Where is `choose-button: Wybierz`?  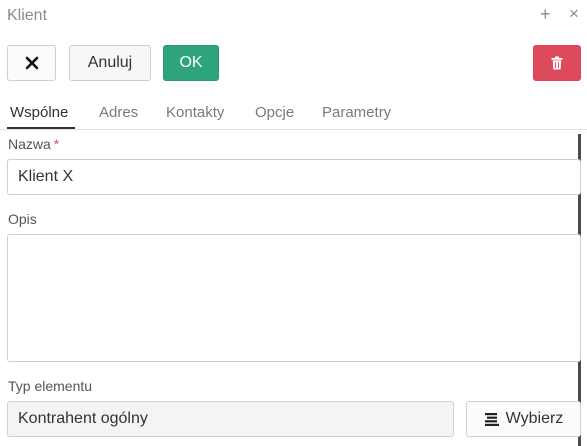 choose-button: Wybierz is located at coordinates (523, 419).